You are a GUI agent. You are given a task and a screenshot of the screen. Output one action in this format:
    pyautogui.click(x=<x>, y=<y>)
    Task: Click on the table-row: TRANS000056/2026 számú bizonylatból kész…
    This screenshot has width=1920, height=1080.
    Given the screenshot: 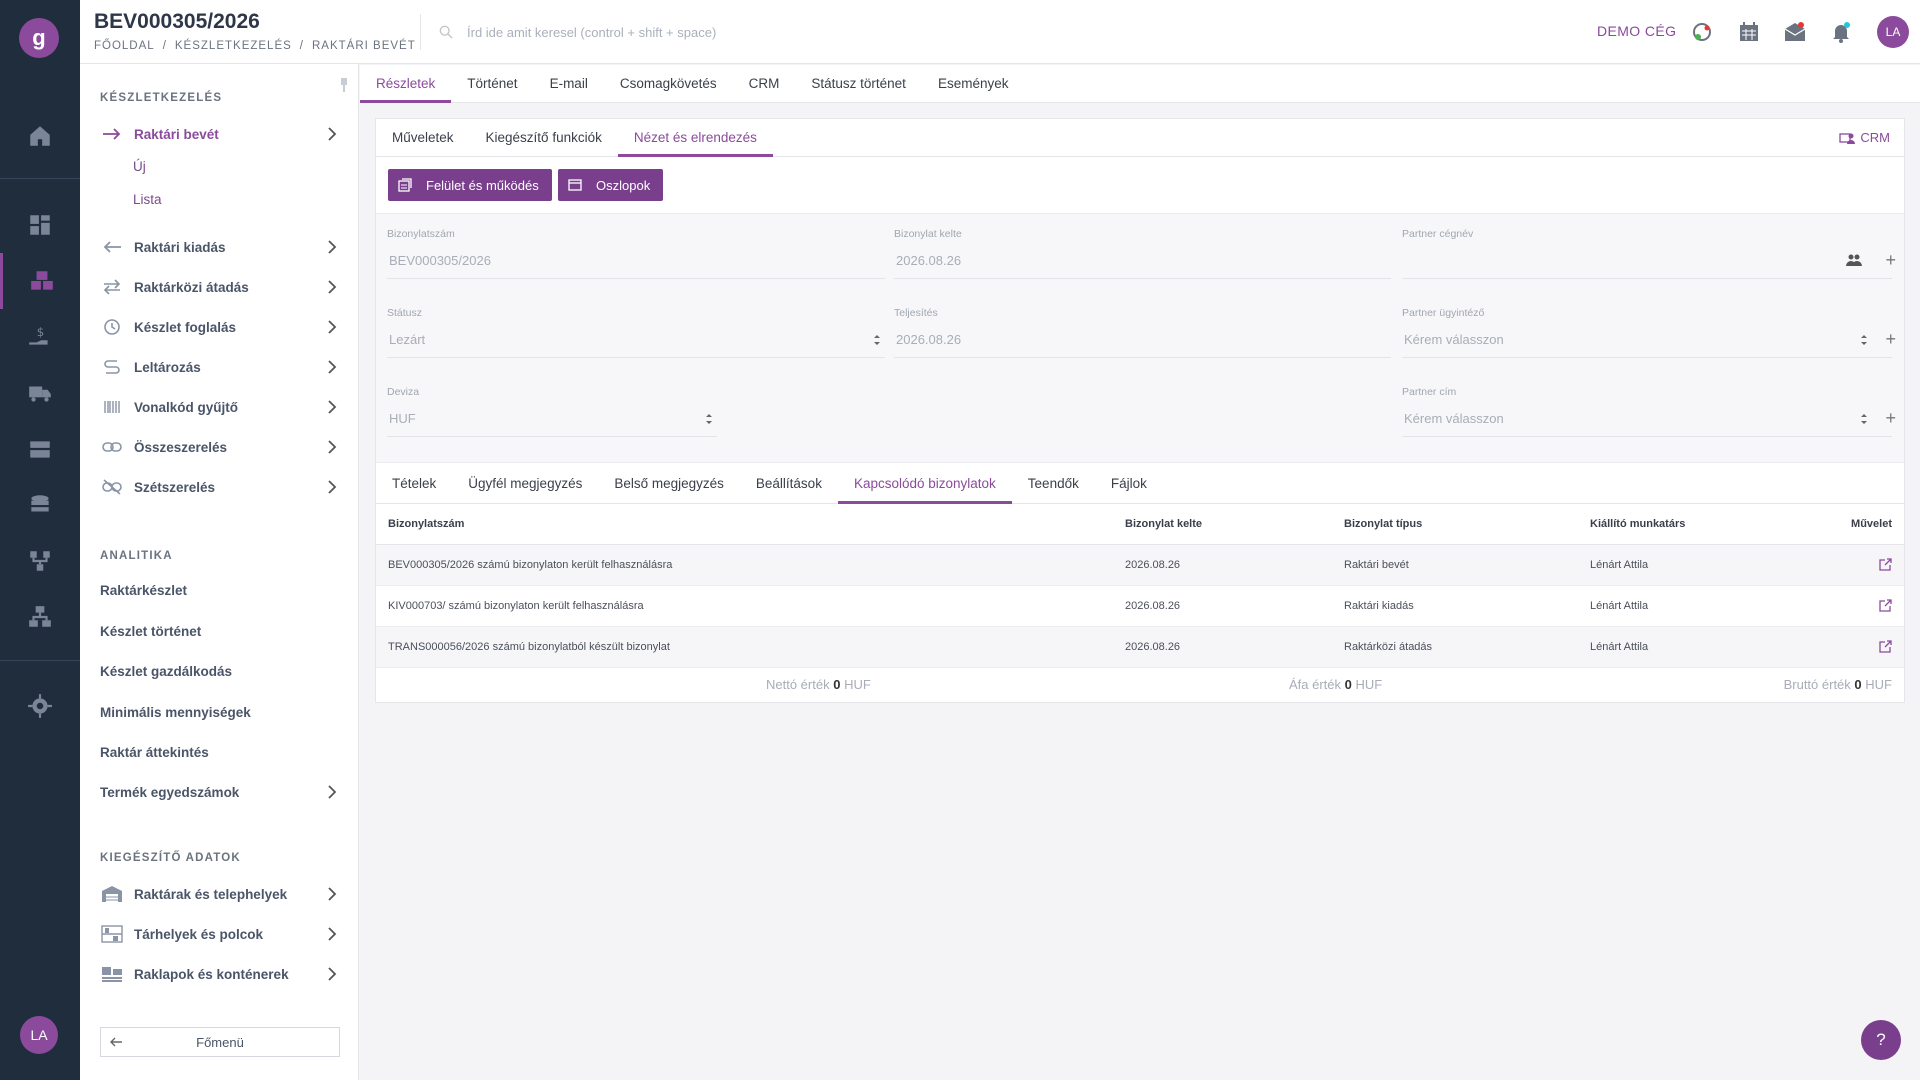 What is the action you would take?
    pyautogui.click(x=1140, y=647)
    